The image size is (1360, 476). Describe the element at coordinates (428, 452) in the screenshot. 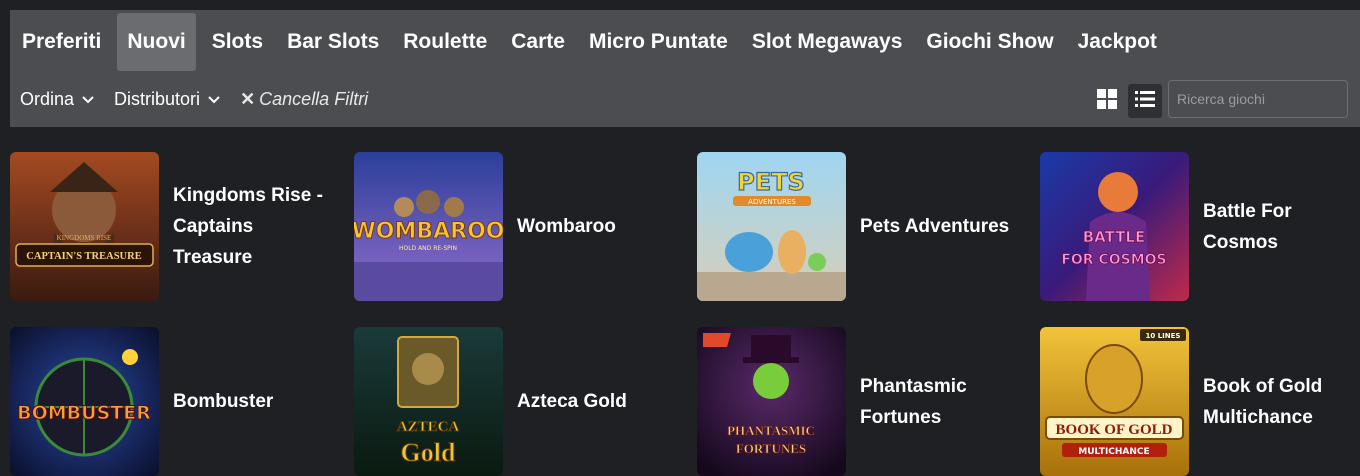

I see `svg-text: Gold` at that location.